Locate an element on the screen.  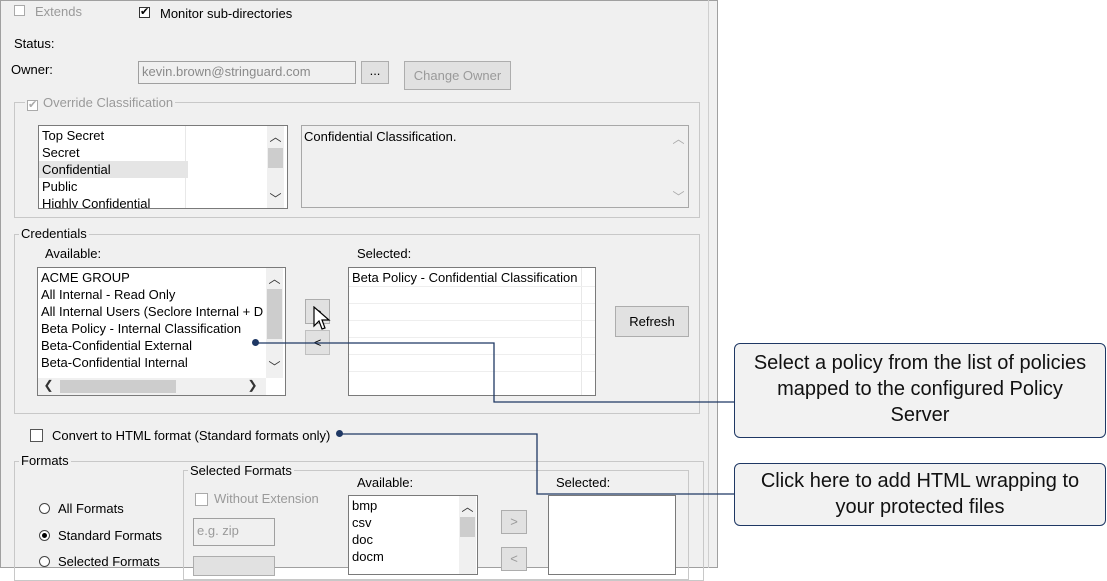
policy-pointer-dot is located at coordinates (255, 342).